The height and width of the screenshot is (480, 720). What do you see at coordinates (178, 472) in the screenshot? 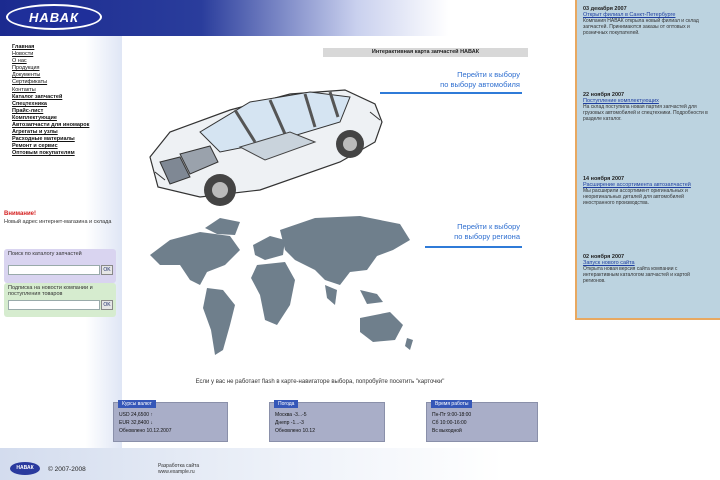
I see `developer-link: www.example.ru` at bounding box center [178, 472].